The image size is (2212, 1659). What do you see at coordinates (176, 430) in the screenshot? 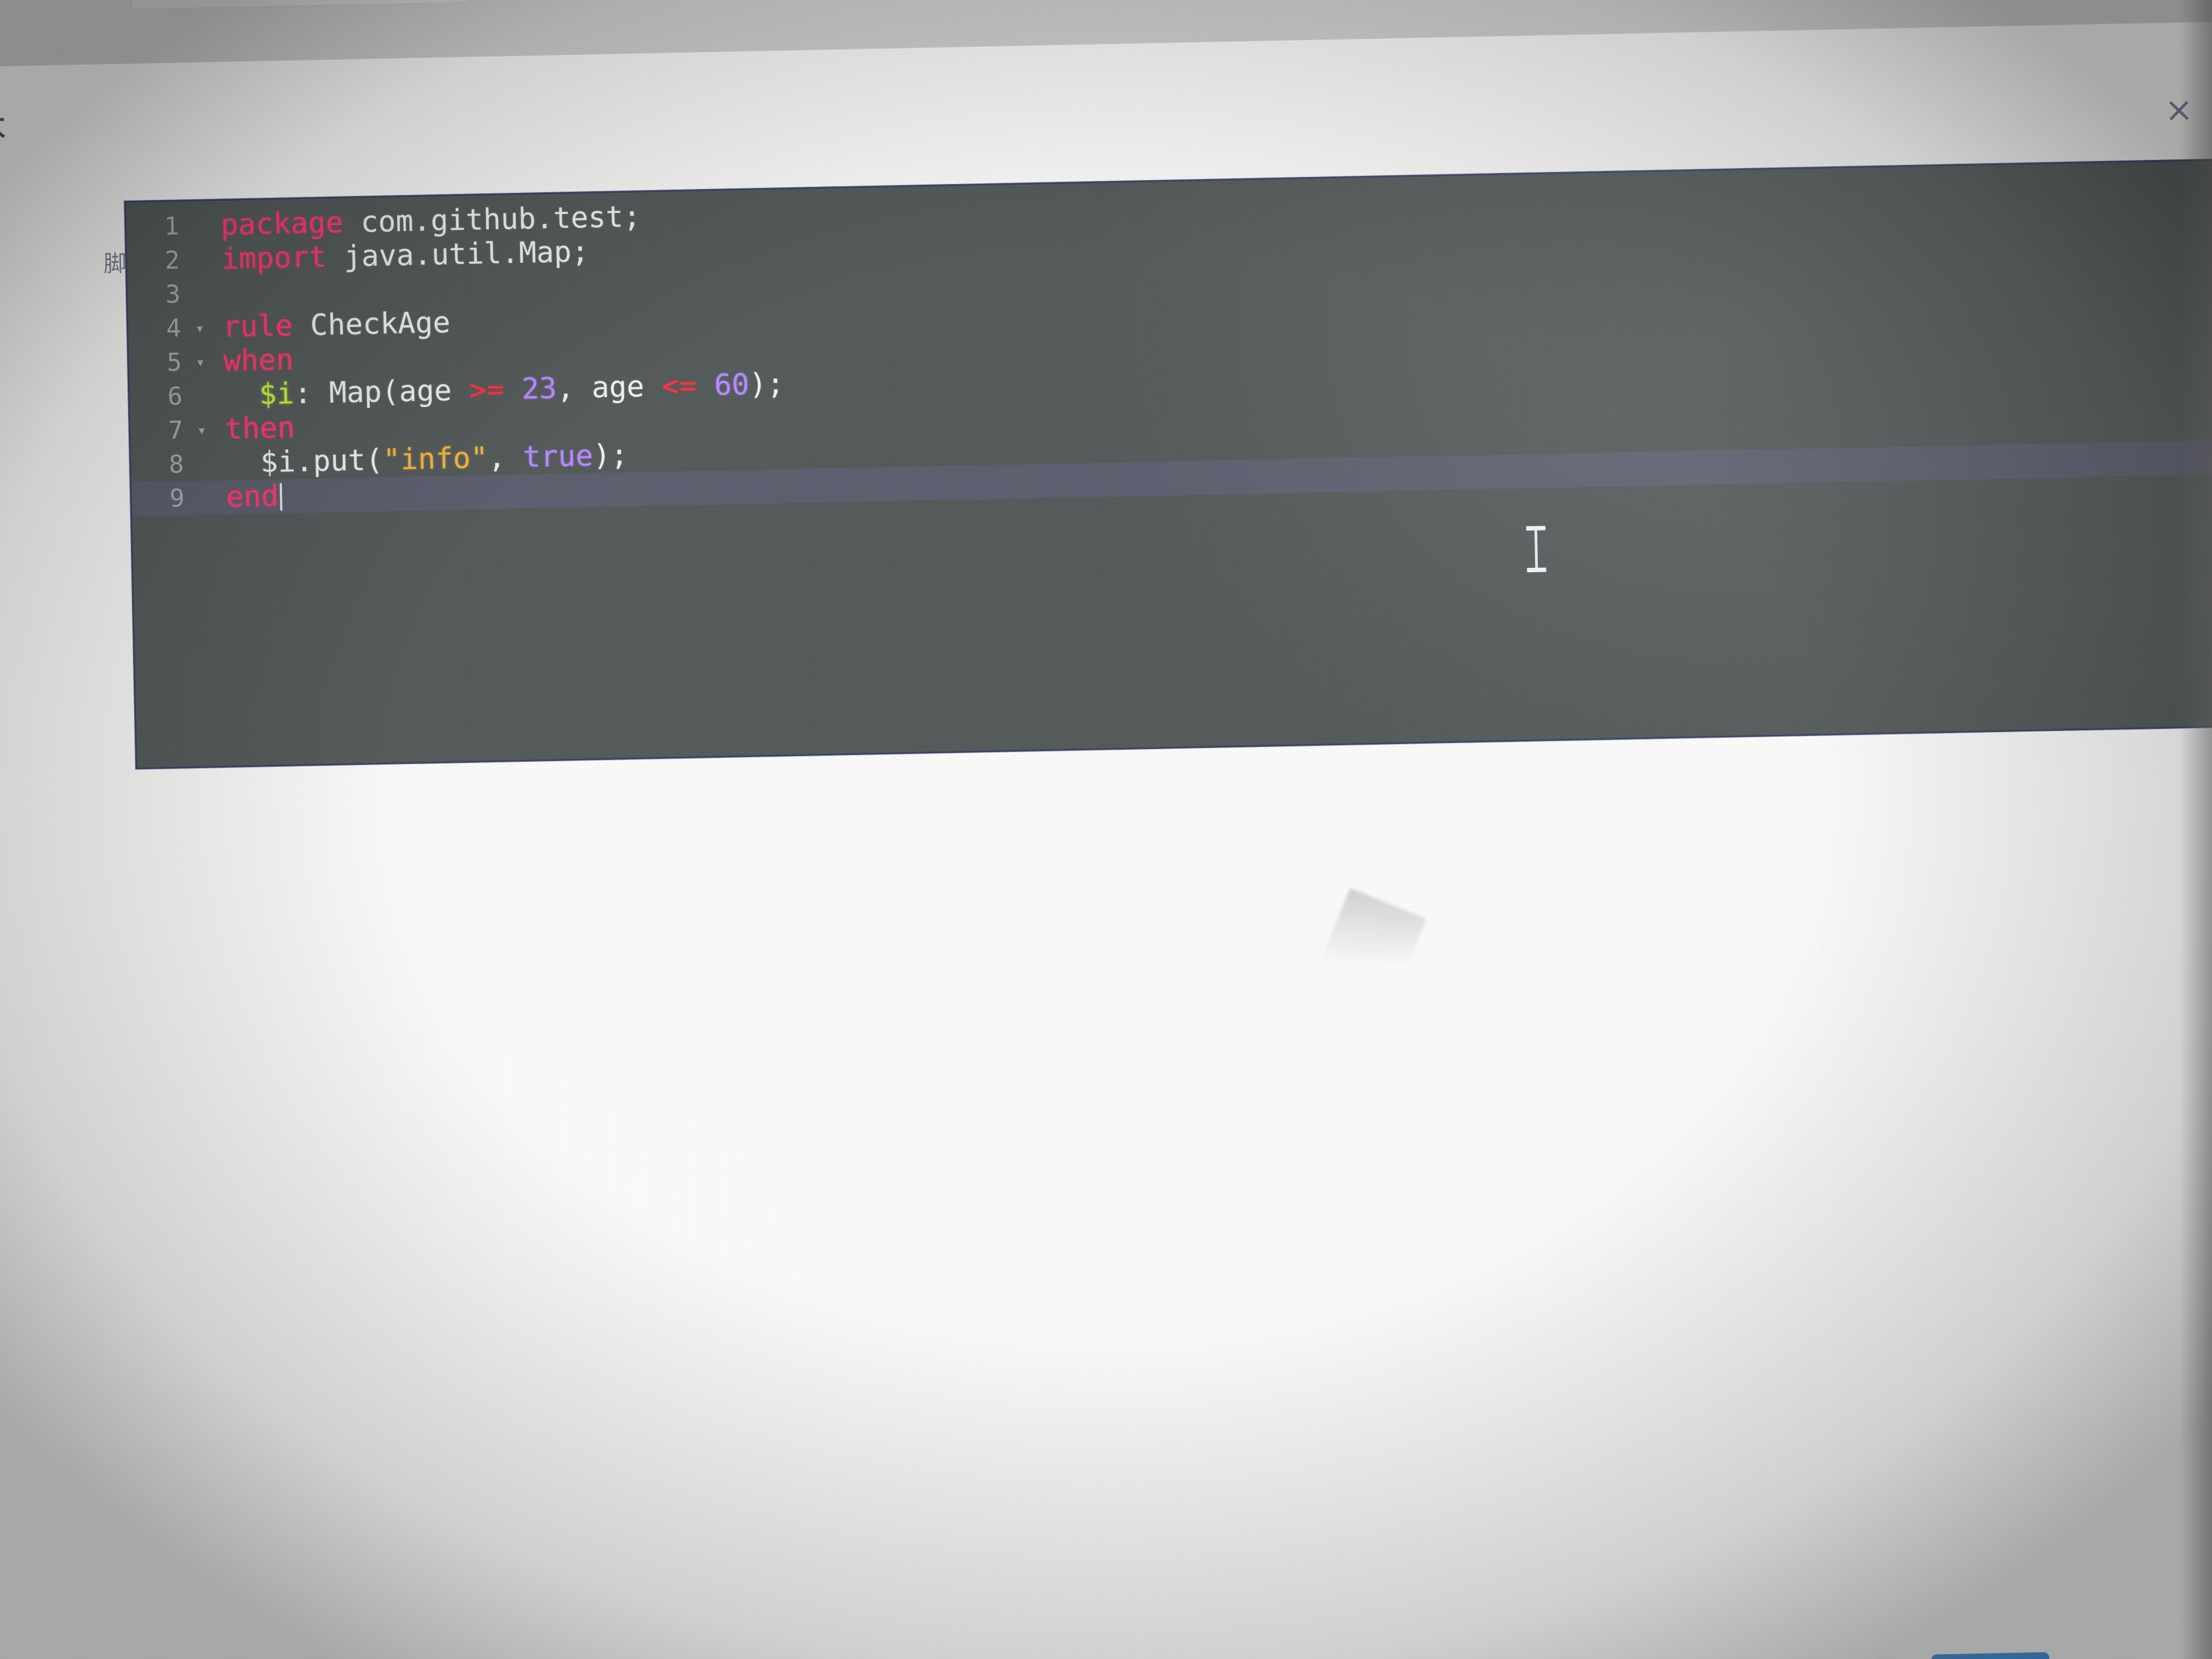
I see `line-number: 7` at bounding box center [176, 430].